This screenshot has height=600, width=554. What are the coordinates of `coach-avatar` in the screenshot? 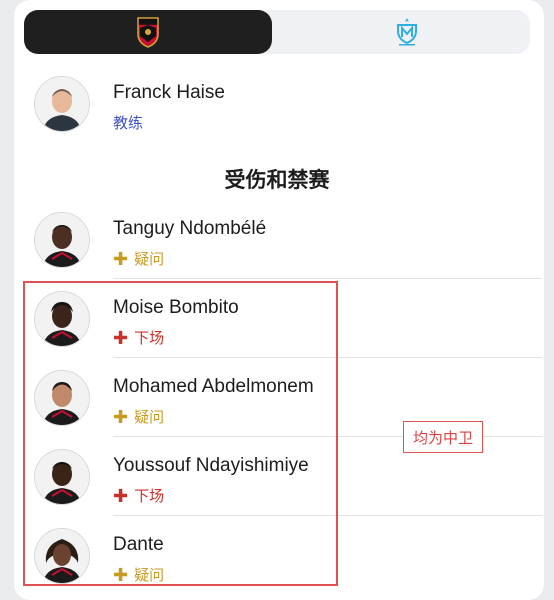 It's located at (62, 104).